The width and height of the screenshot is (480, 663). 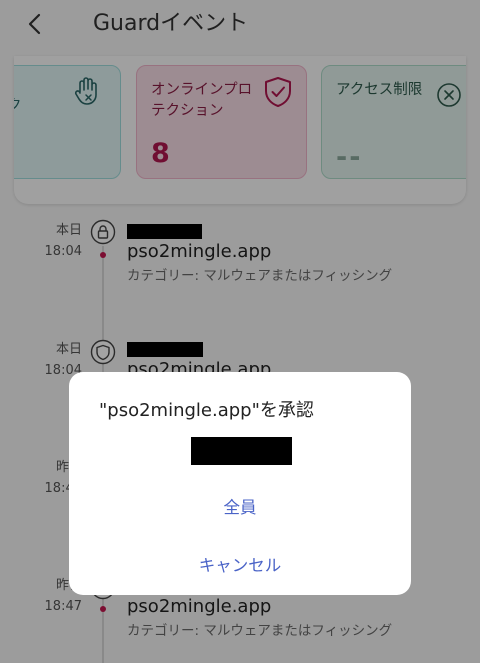 What do you see at coordinates (241, 451) in the screenshot?
I see `redacted-text` at bounding box center [241, 451].